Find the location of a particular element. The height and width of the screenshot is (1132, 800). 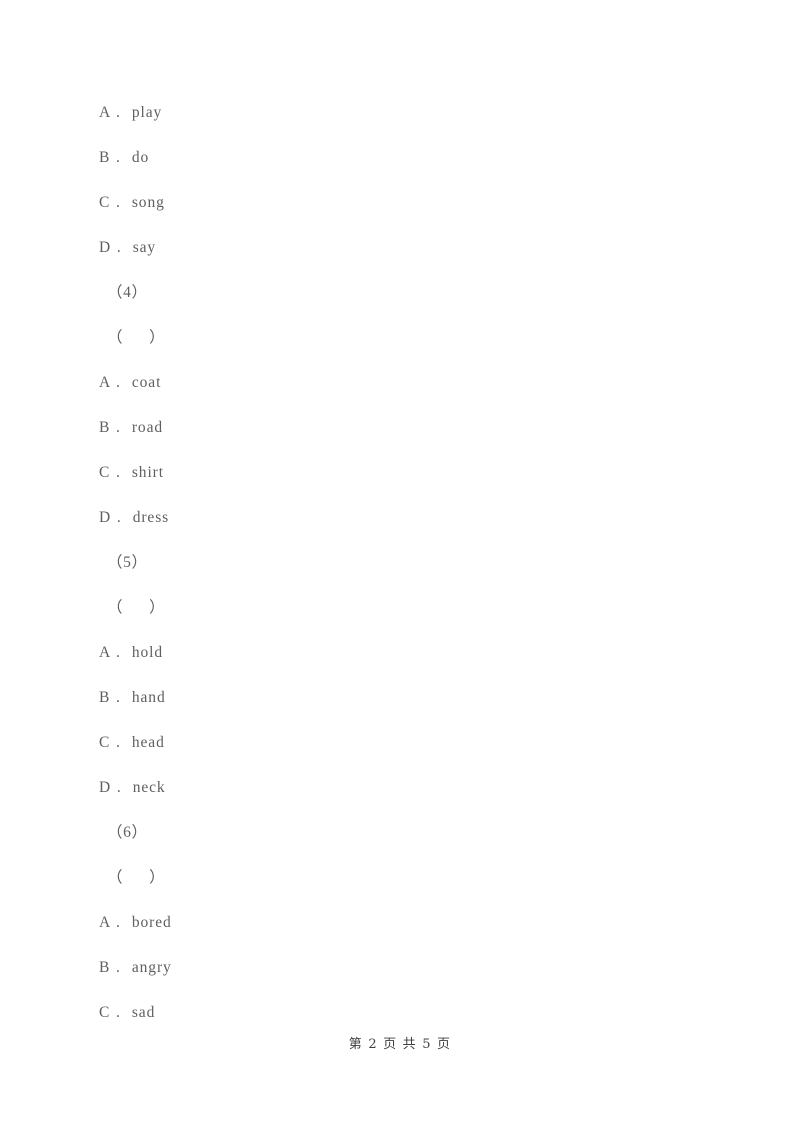

option-row: C . song is located at coordinates (409, 212).